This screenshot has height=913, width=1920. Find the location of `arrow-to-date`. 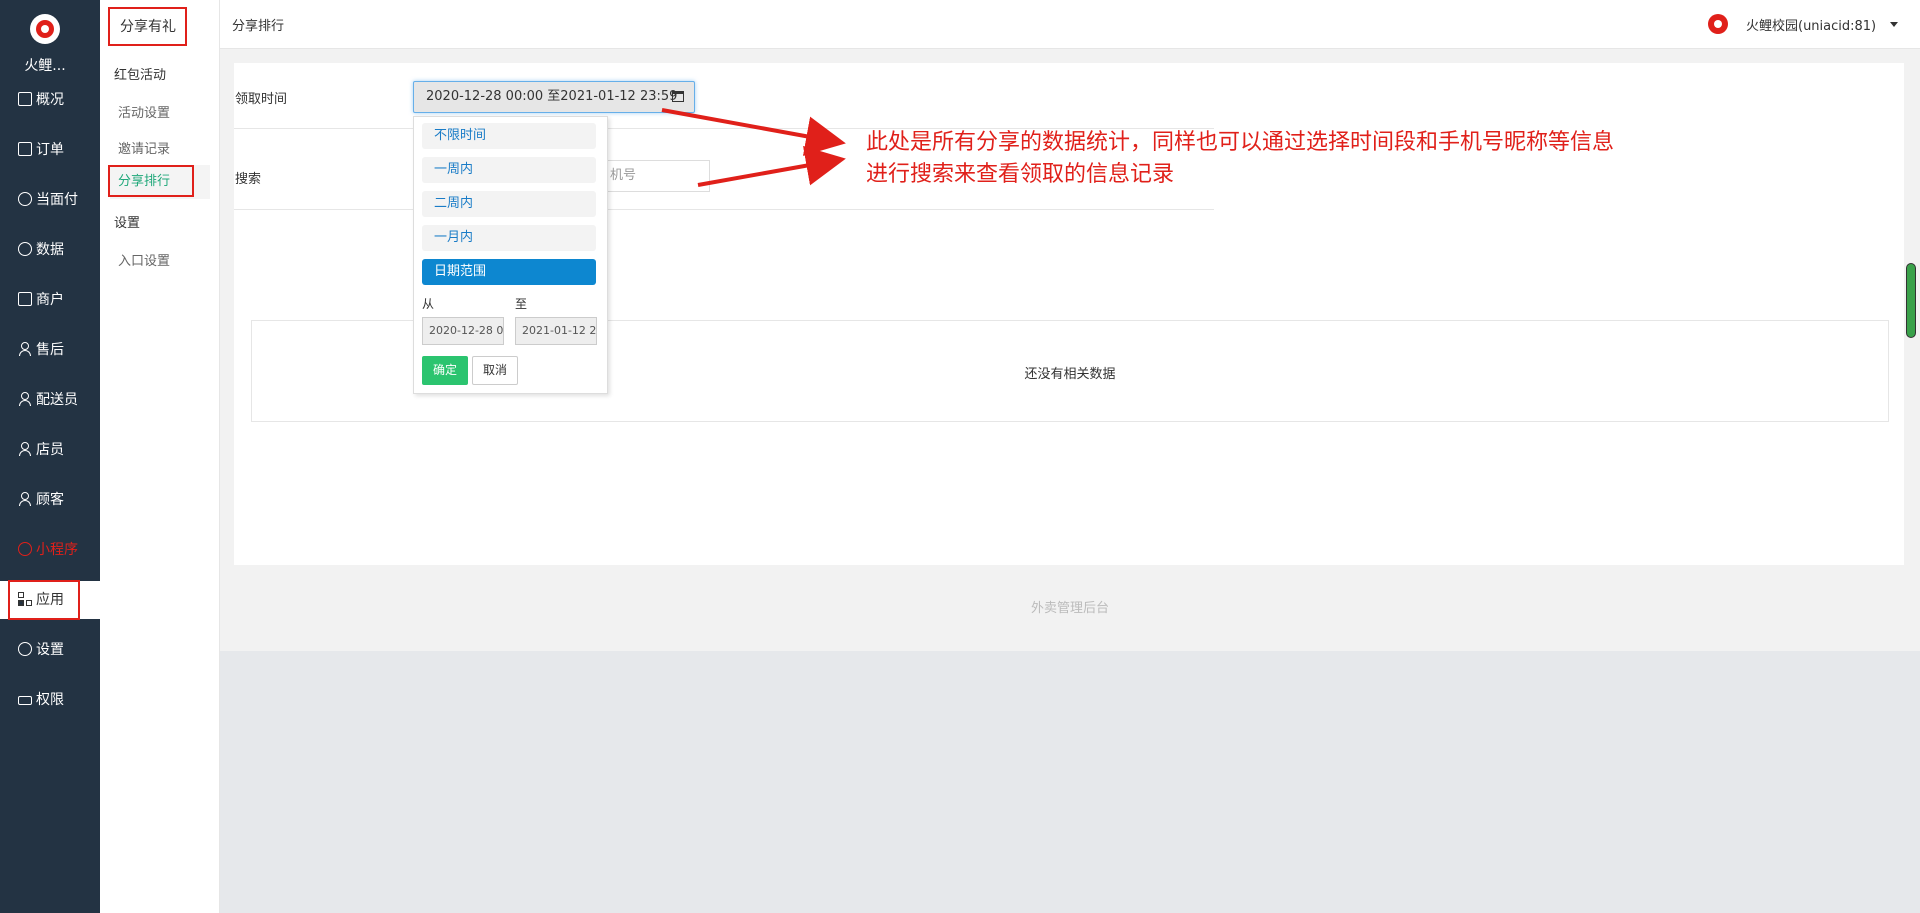

arrow-to-date is located at coordinates (753, 132).